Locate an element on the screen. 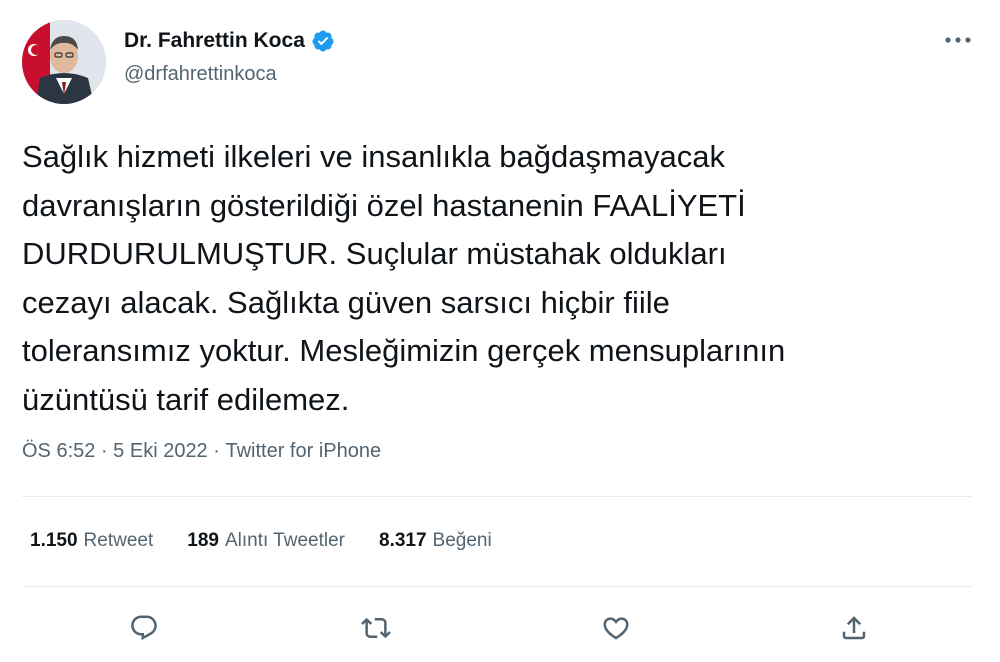 The image size is (1000, 662). share-icon is located at coordinates (854, 628).